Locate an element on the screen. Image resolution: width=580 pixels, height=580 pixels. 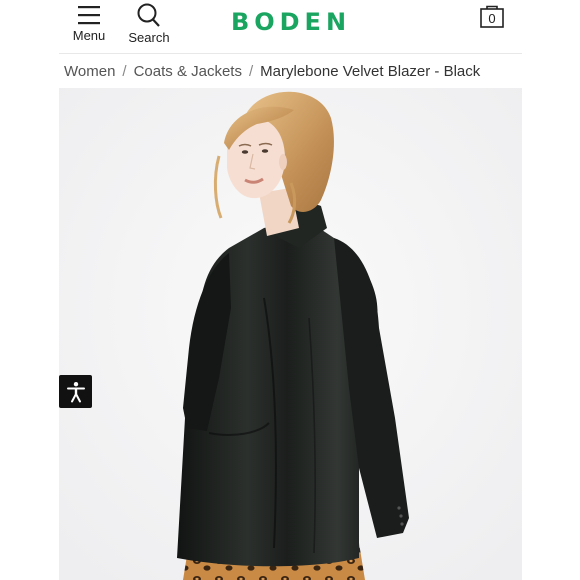
search-label: Search is located at coordinates (149, 37).